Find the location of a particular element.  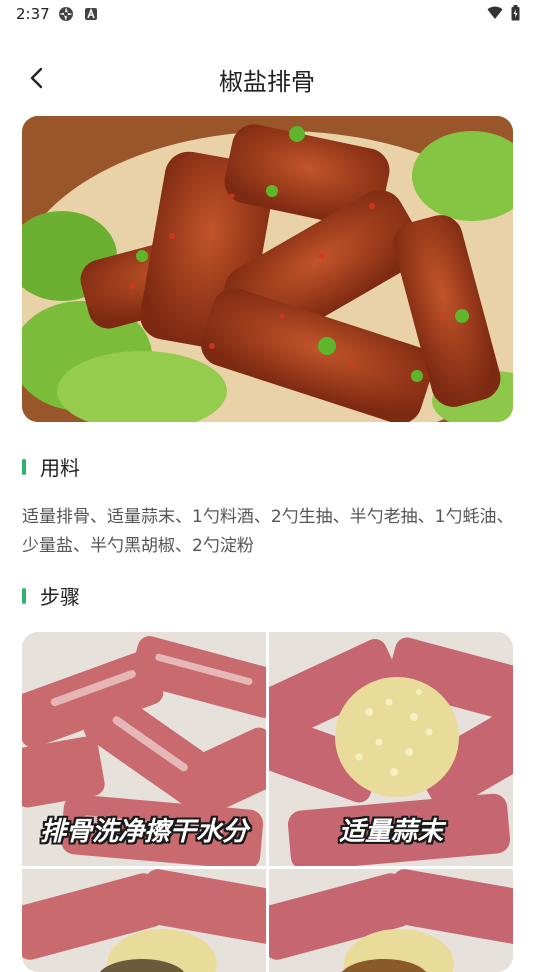

status-bar: 2:37 is located at coordinates (267, 15).